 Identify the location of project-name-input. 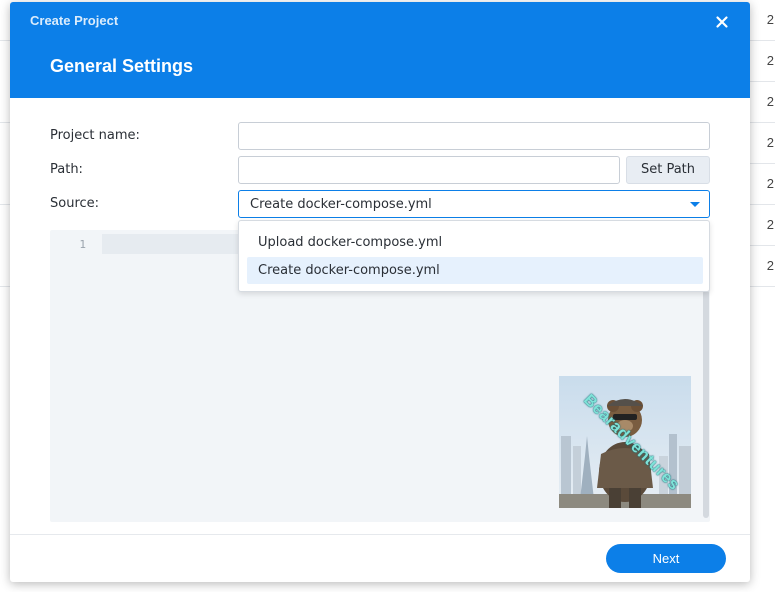
(474, 136).